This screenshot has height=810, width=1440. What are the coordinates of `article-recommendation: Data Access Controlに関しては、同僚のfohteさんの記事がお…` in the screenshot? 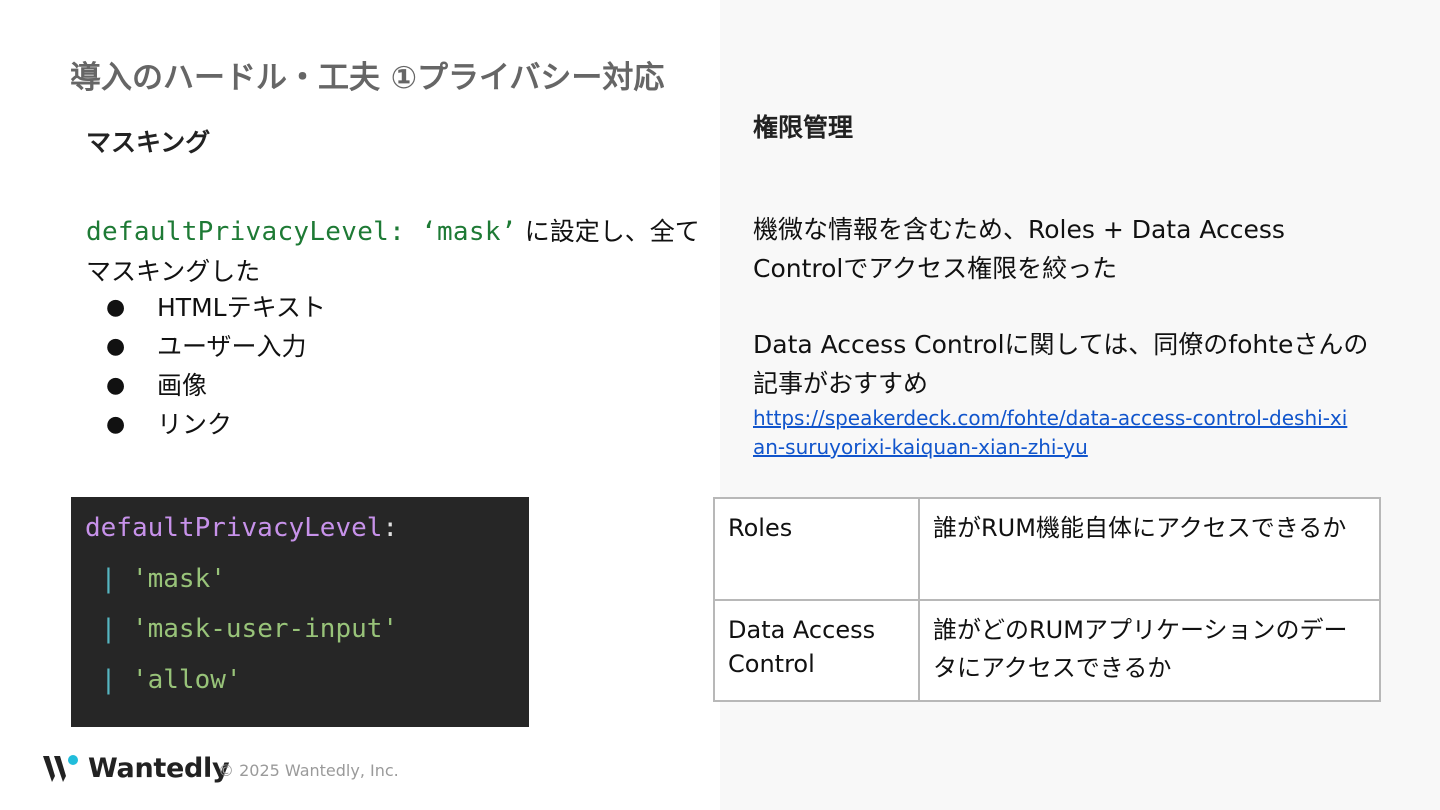 It's located at (1061, 364).